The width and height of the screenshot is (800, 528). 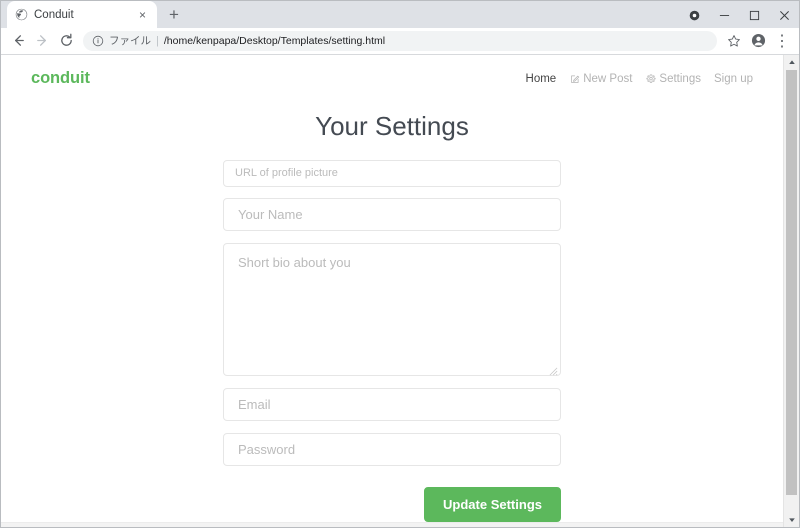 I want to click on username-input: Your Name, so click(x=392, y=214).